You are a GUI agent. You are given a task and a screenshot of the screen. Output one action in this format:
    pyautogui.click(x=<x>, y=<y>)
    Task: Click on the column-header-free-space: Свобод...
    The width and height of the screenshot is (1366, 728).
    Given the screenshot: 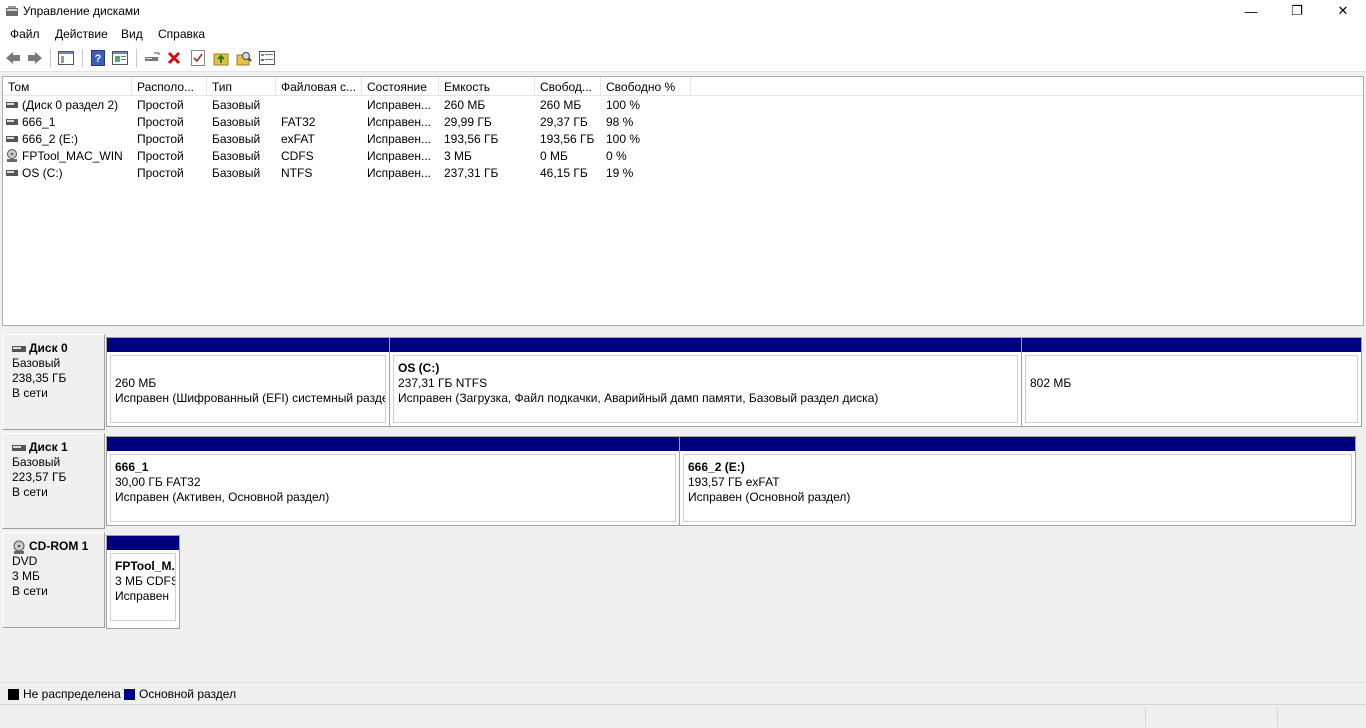 What is the action you would take?
    pyautogui.click(x=568, y=86)
    